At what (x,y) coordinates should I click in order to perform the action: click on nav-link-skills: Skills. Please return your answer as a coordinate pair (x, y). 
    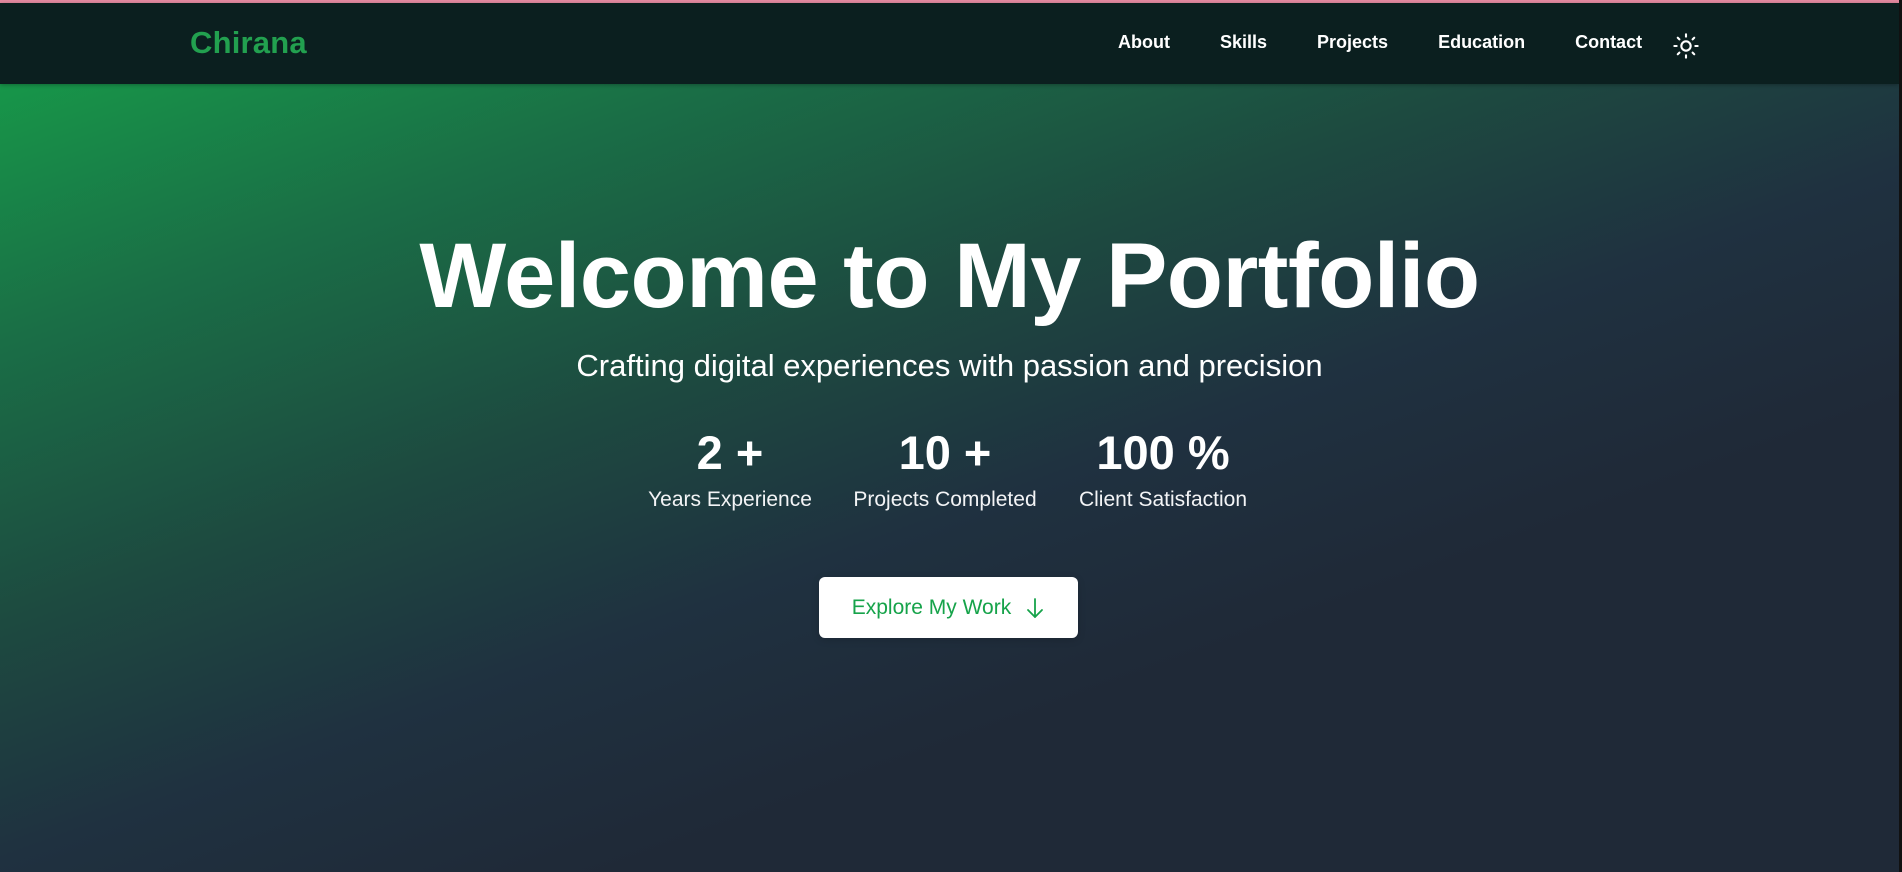
    Looking at the image, I should click on (1243, 42).